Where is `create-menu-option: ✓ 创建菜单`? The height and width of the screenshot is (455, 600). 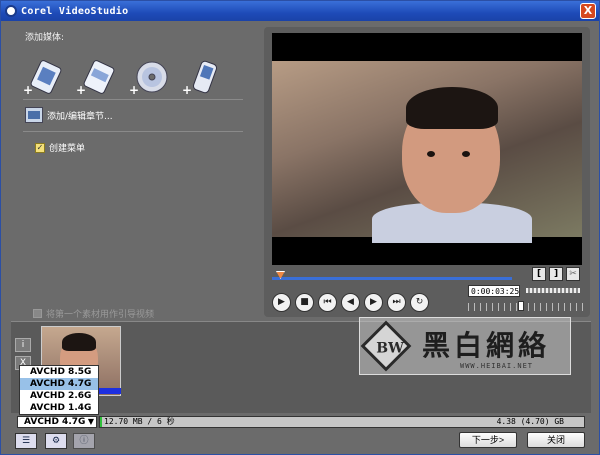 create-menu-option: ✓ 创建菜单 is located at coordinates (60, 147).